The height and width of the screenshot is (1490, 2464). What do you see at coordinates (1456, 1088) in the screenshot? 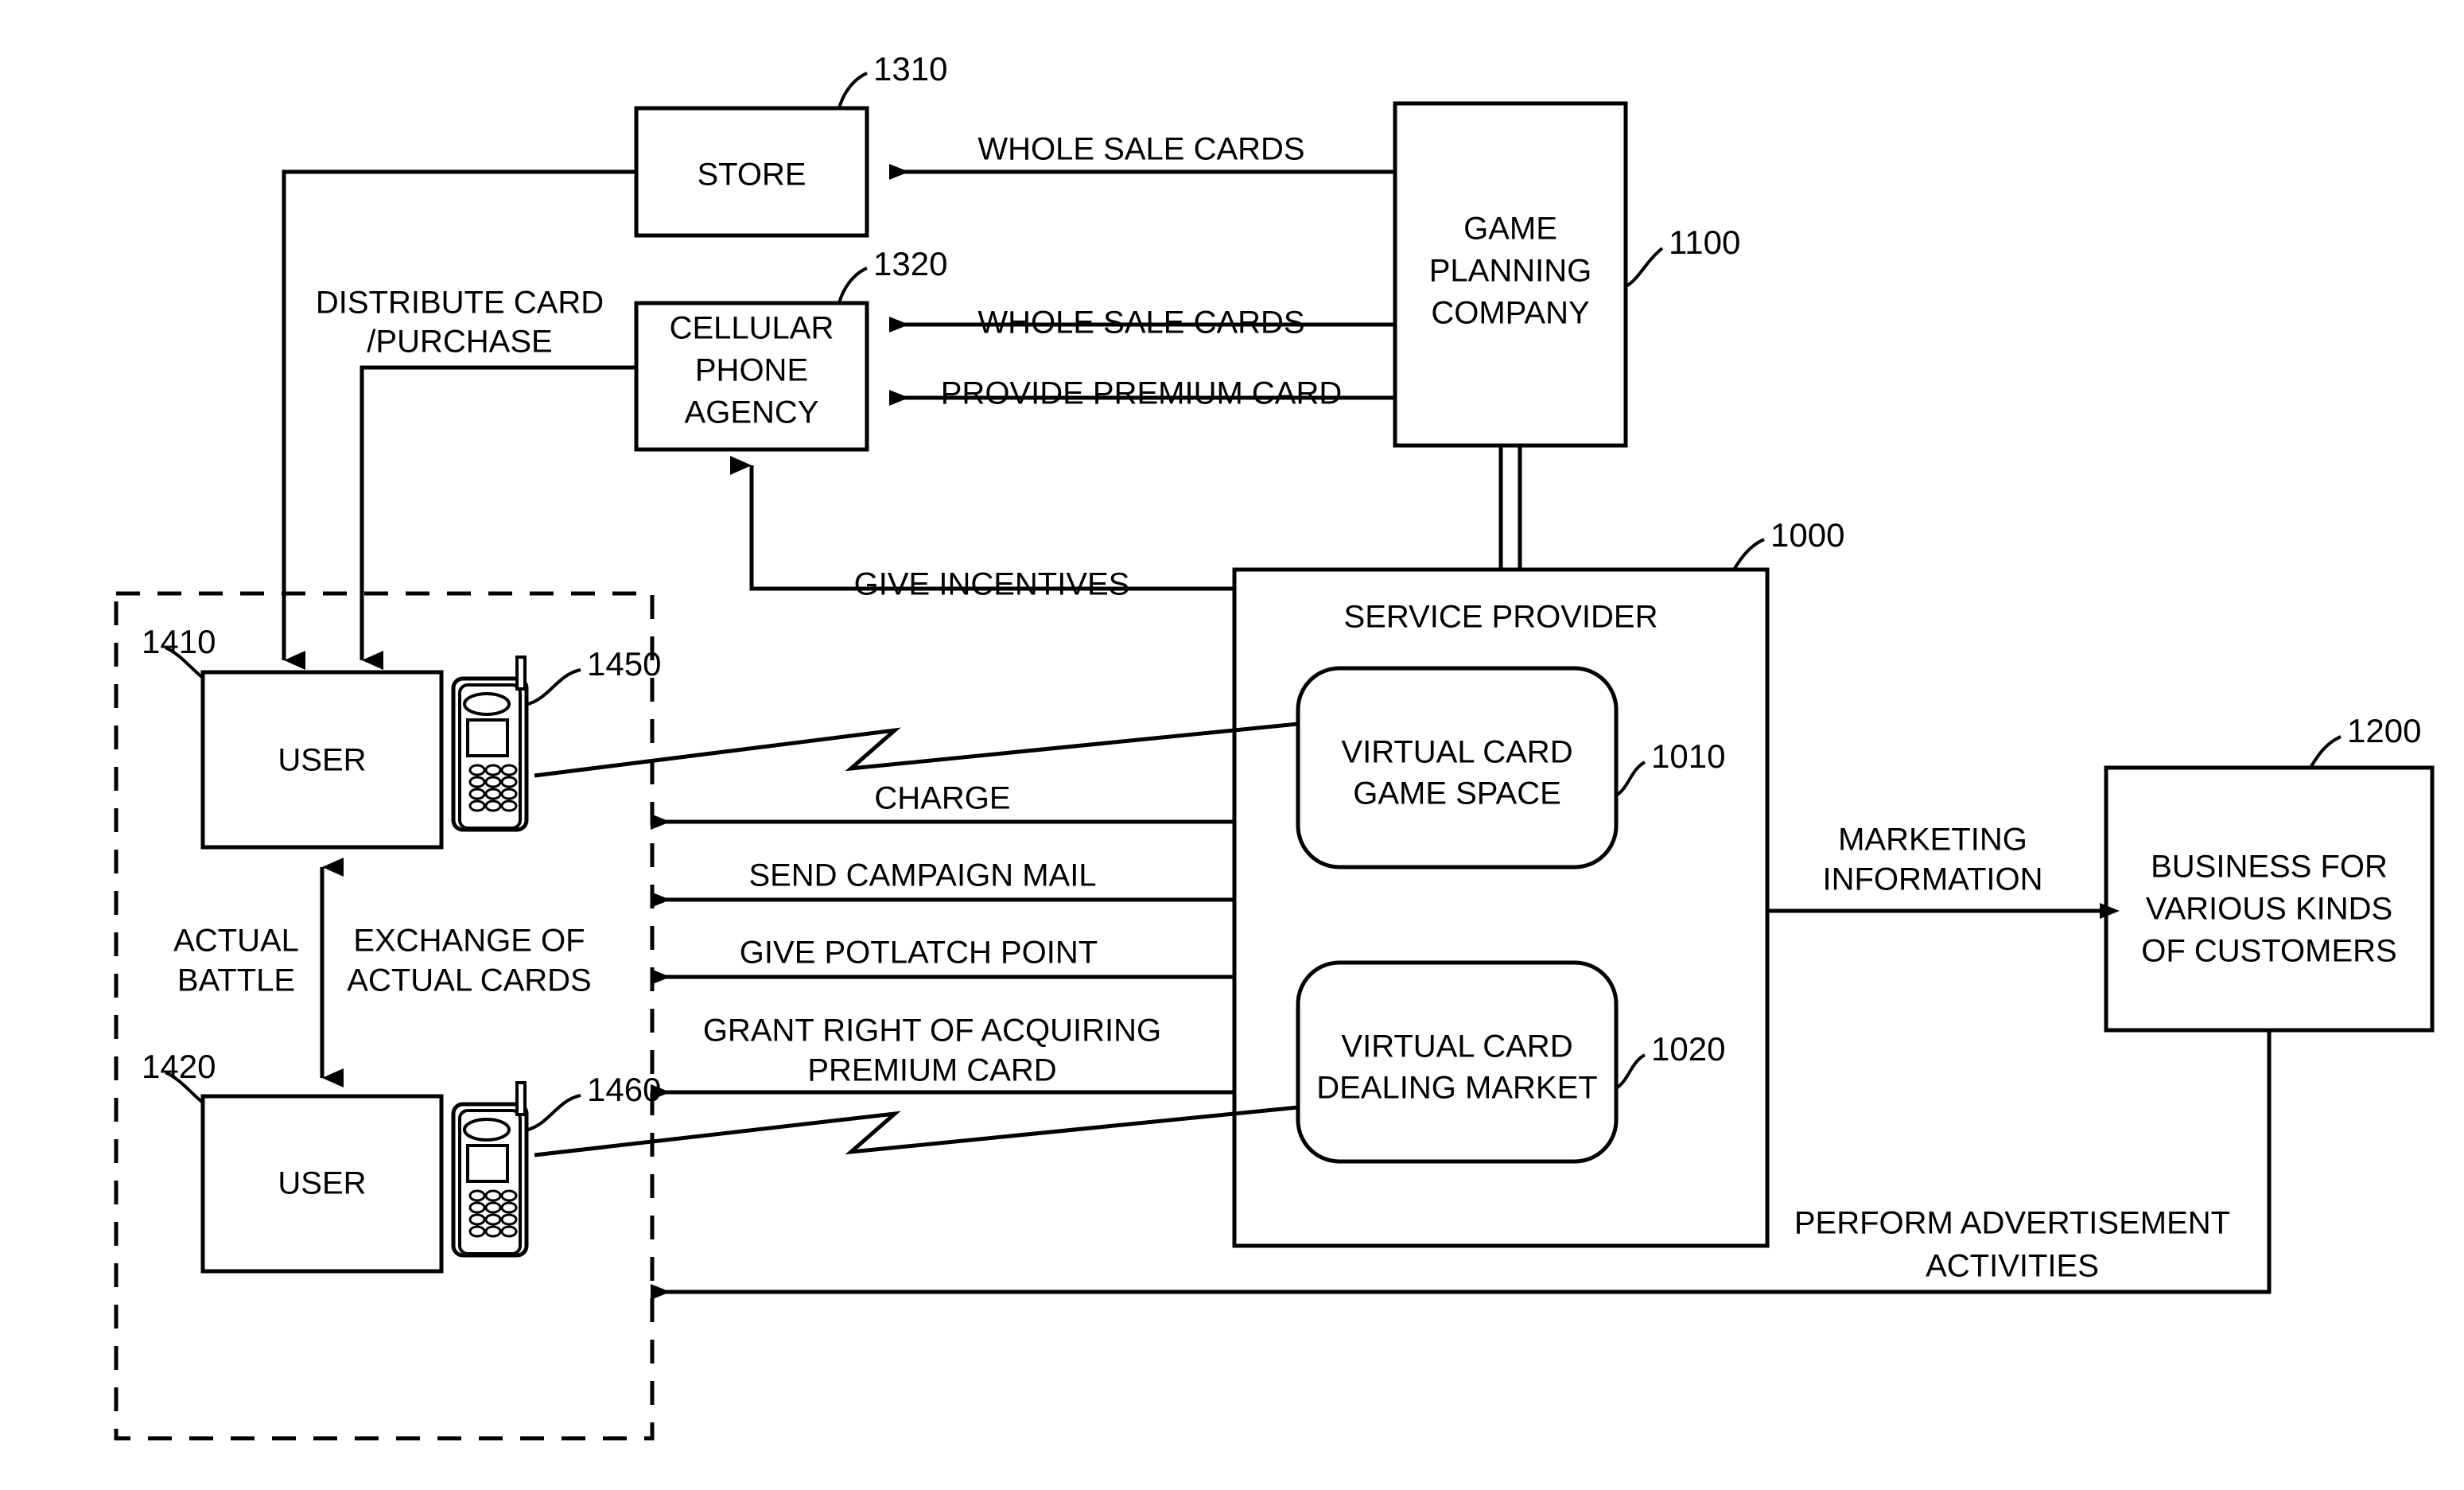
I see `virtual-card-dealing-market-label-2: DEALING MARKET` at bounding box center [1456, 1088].